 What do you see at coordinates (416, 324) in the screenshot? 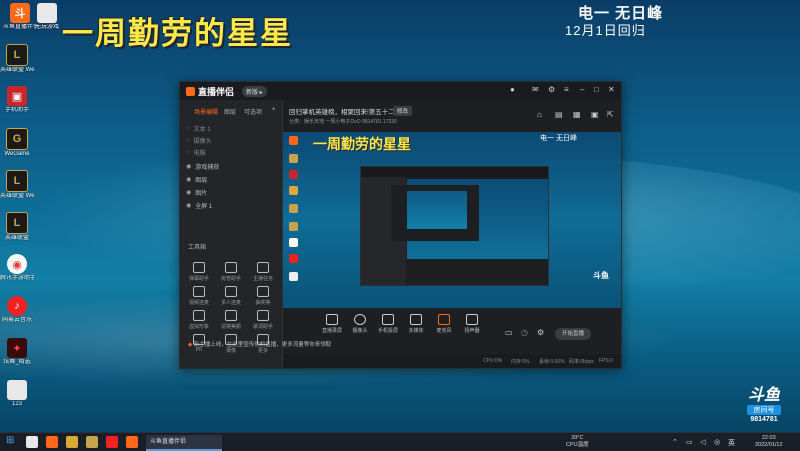
I see `multimedia-button: 多媒体` at bounding box center [416, 324].